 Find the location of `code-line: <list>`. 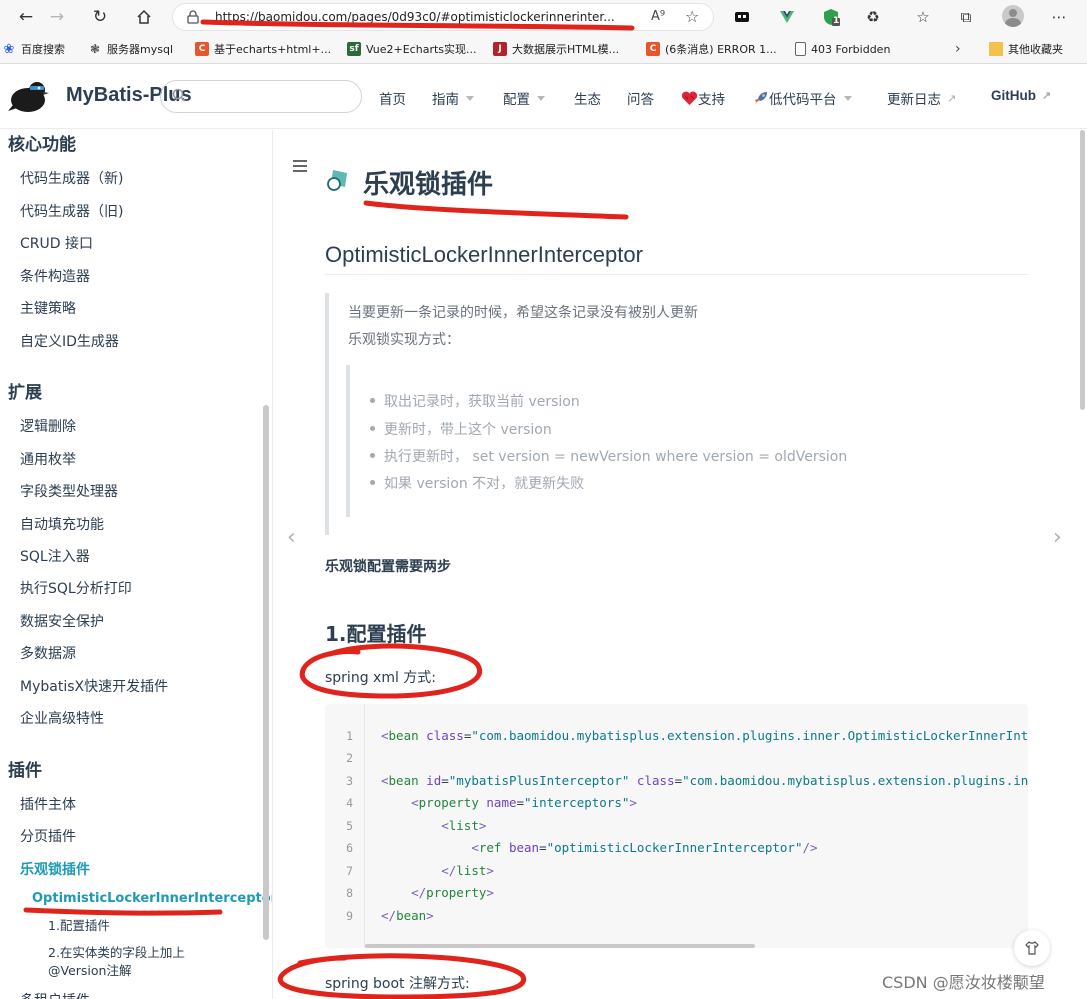

code-line: <list> is located at coordinates (464, 825).